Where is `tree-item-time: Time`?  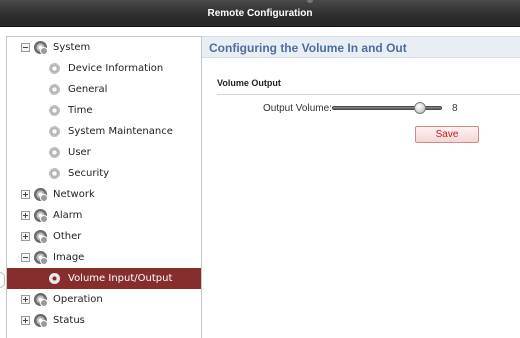
tree-item-time: Time is located at coordinates (104, 110).